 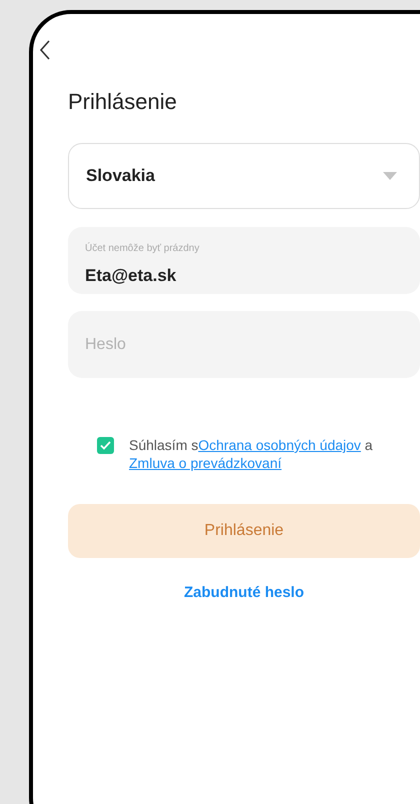 I want to click on dropdown-caret-icon, so click(x=390, y=176).